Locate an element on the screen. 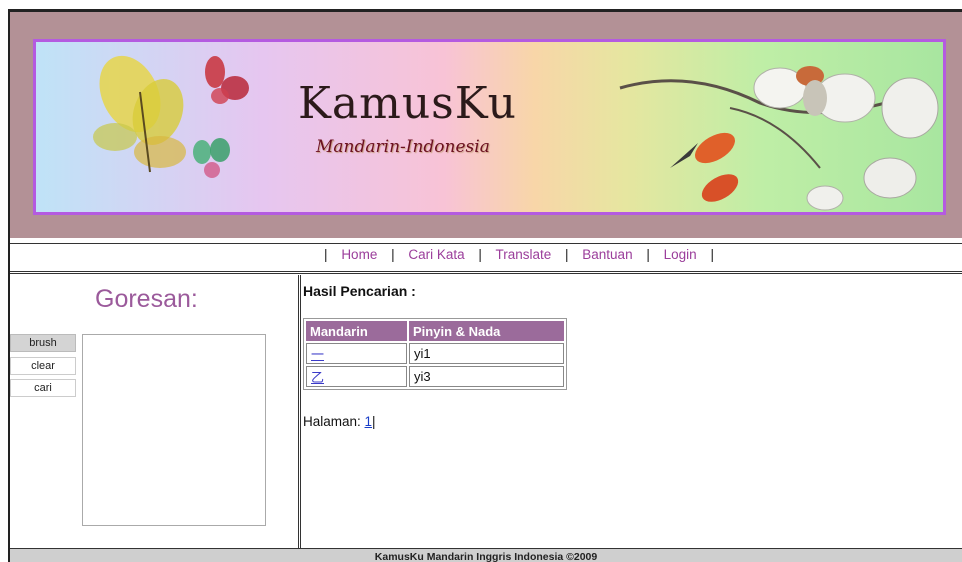 The height and width of the screenshot is (562, 962). results-table-header: Mandarin Pinyin & Nada is located at coordinates (435, 331).